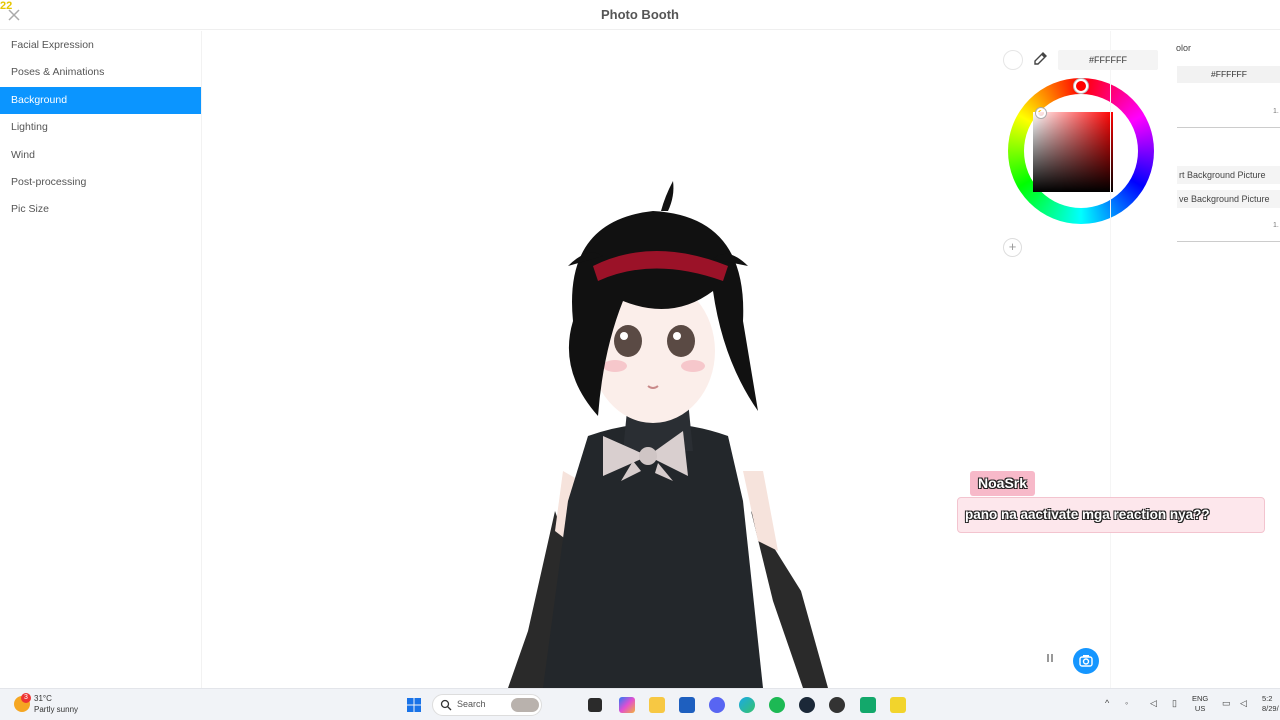  What do you see at coordinates (1270, 708) in the screenshot?
I see `clock-date: 8/29/` at bounding box center [1270, 708].